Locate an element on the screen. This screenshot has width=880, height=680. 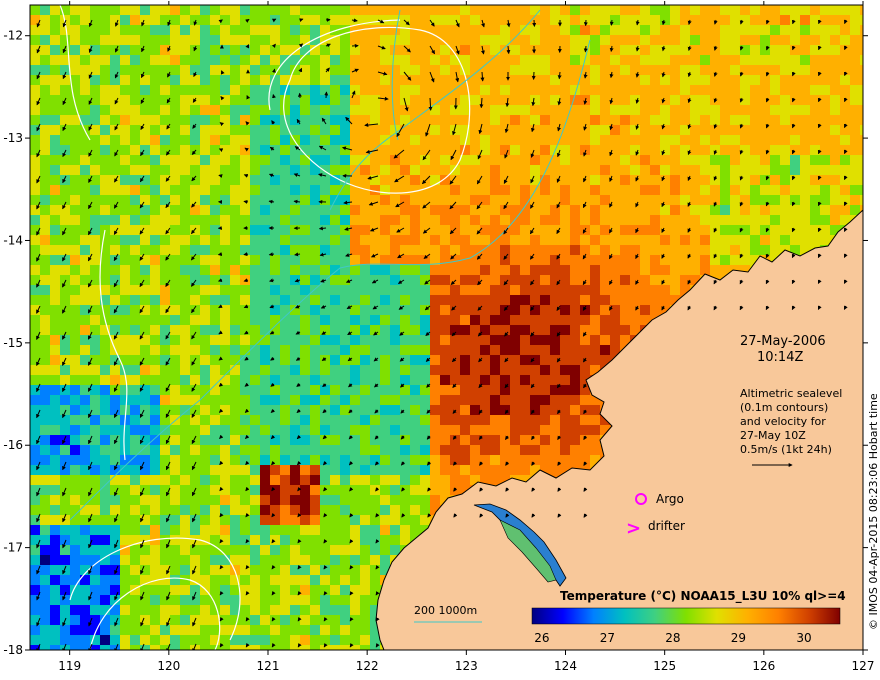
y-tick-label: -15 is located at coordinates (13, 343).